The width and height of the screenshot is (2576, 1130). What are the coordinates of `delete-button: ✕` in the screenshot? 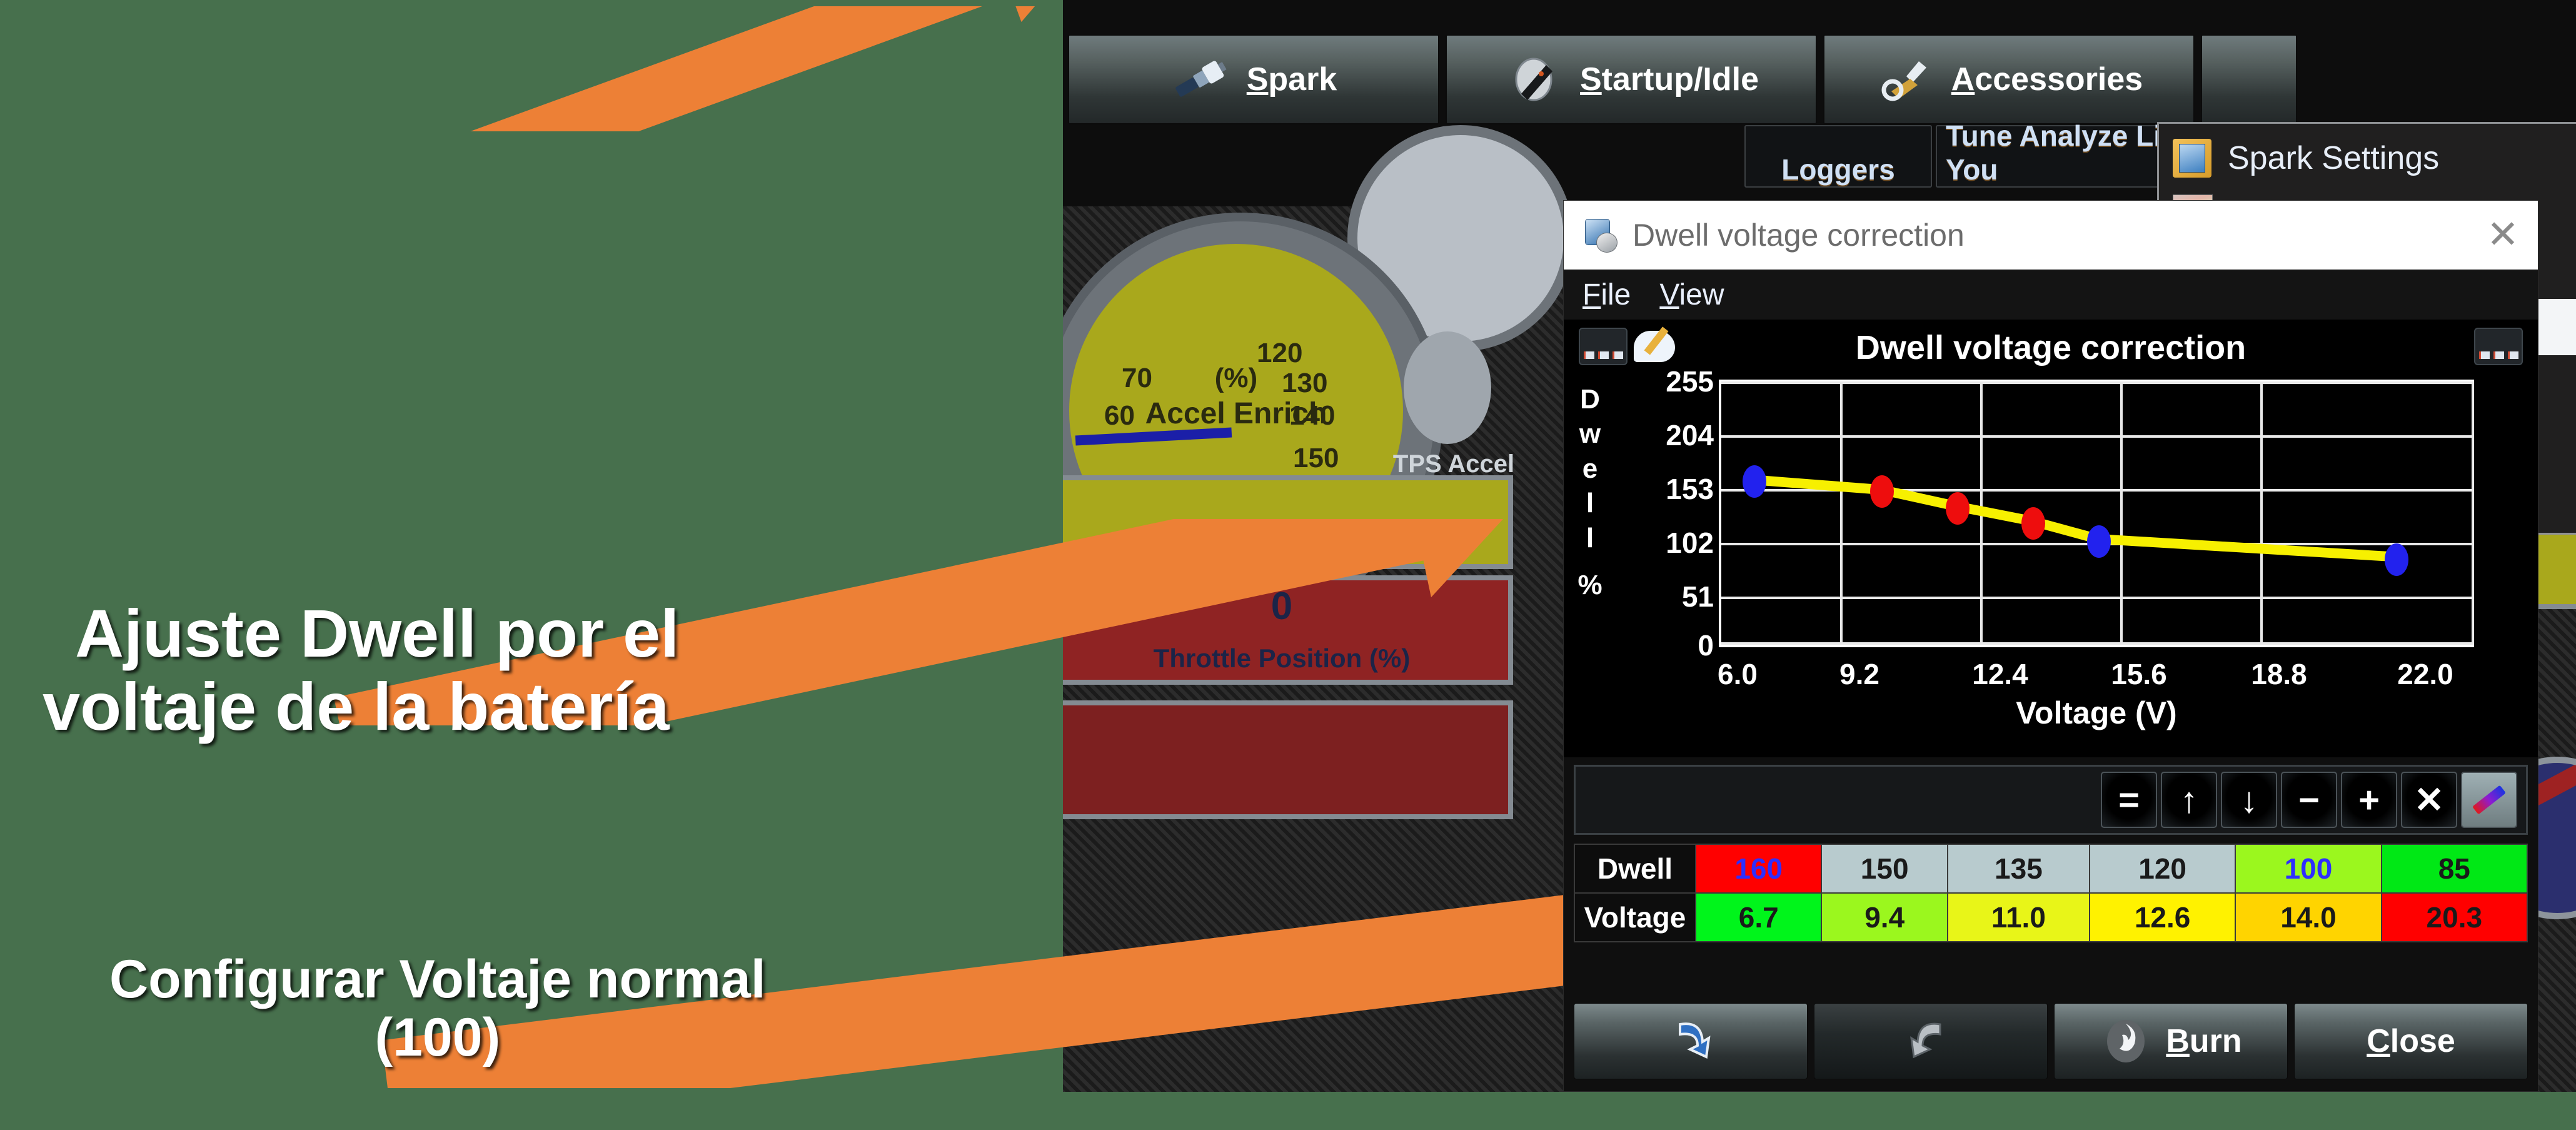 It's located at (2429, 800).